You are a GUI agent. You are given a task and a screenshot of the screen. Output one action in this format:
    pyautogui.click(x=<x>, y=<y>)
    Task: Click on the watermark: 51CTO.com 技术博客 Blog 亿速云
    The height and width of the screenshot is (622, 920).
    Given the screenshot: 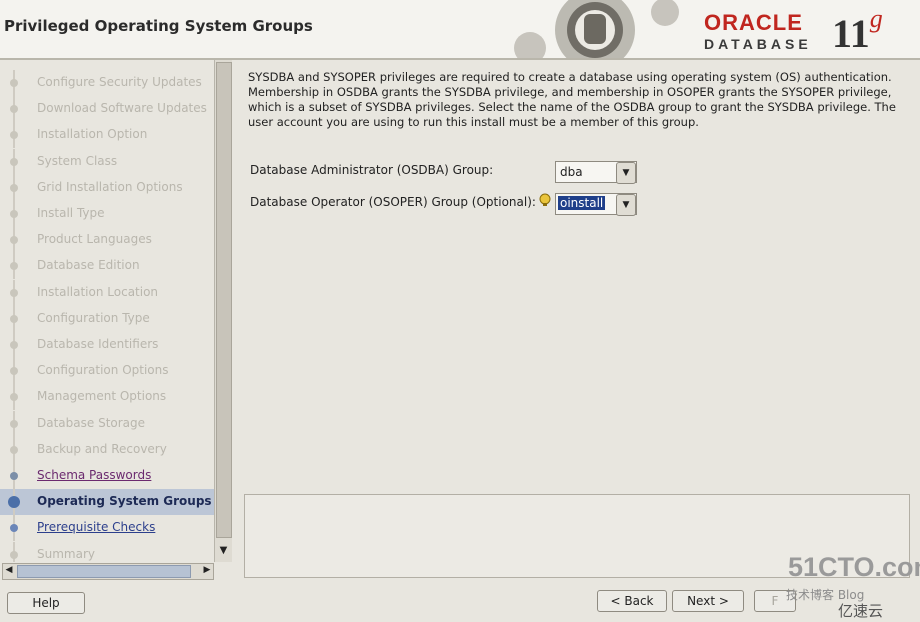 What is the action you would take?
    pyautogui.click(x=850, y=587)
    